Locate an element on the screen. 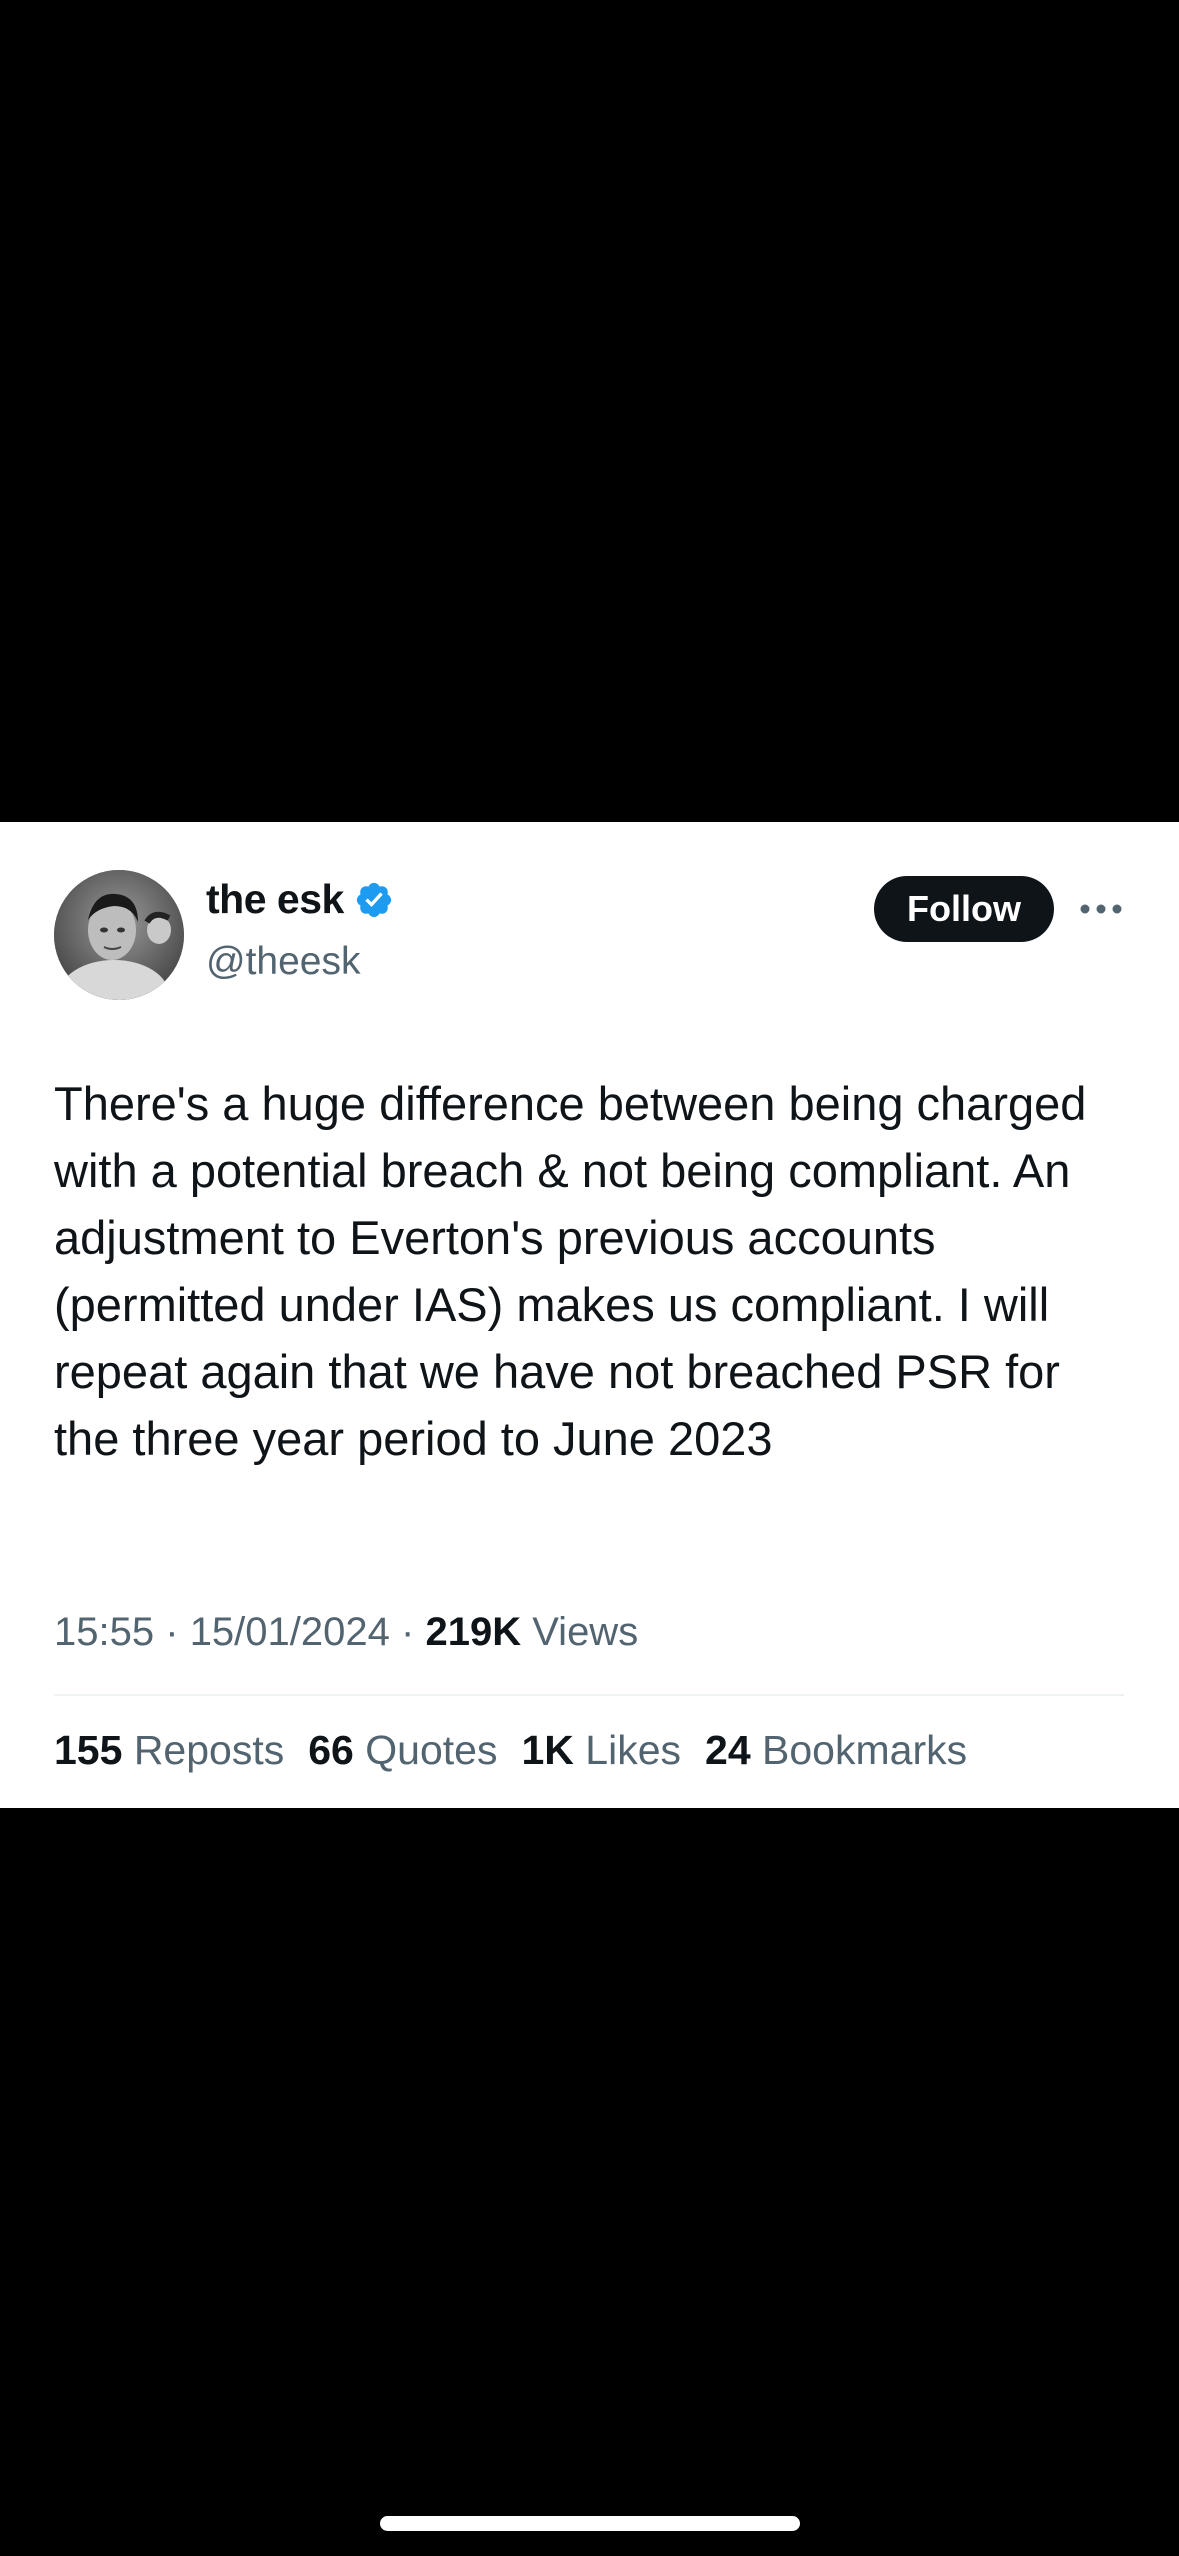 Image resolution: width=1179 pixels, height=2556 pixels. views-count: 219K is located at coordinates (473, 1632).